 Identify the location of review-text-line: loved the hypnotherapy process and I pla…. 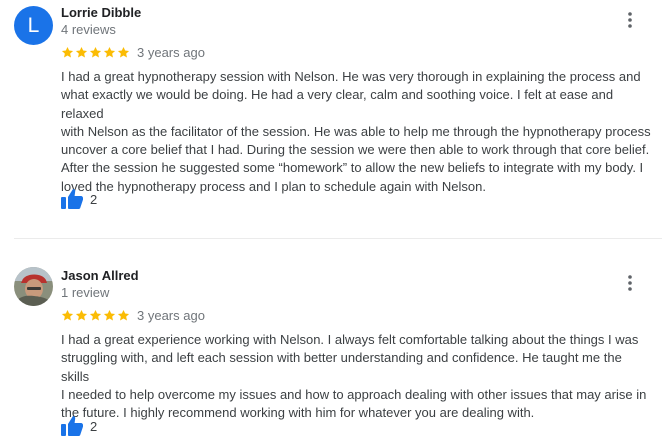
(273, 186).